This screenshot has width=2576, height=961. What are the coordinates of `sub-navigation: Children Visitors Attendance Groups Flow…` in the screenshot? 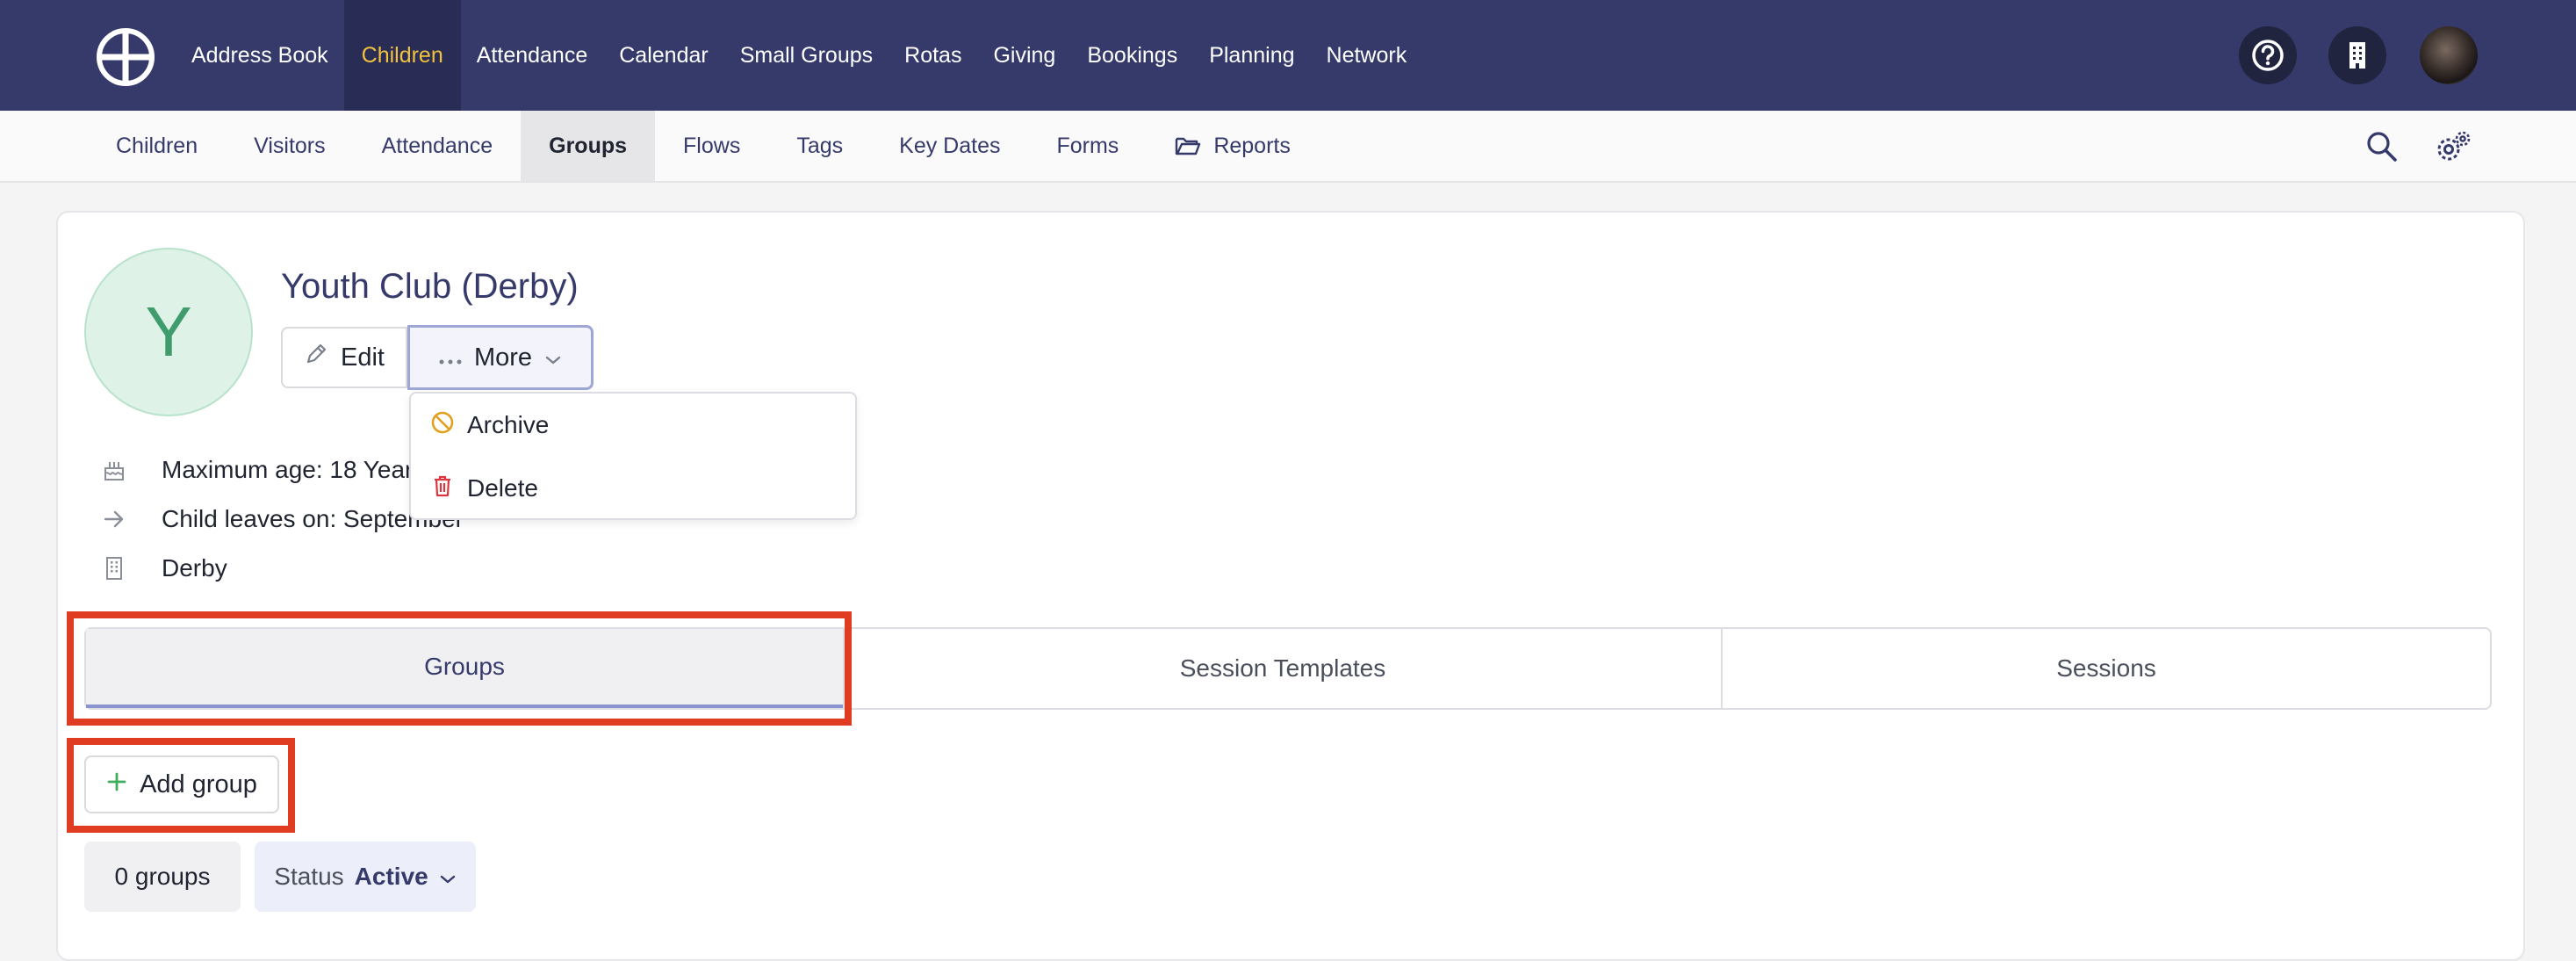 It's located at (1288, 147).